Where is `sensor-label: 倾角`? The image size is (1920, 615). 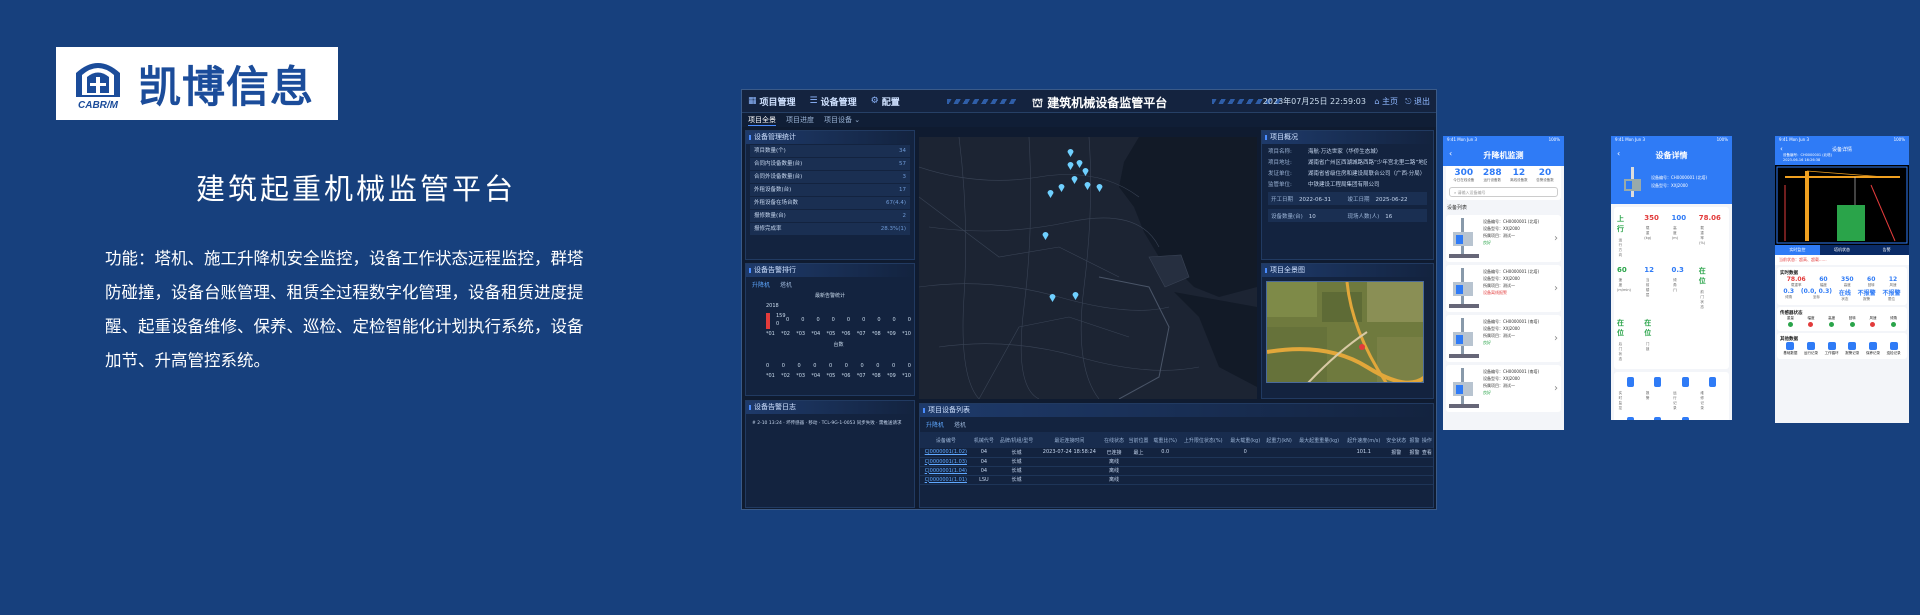 sensor-label: 倾角 is located at coordinates (1894, 318).